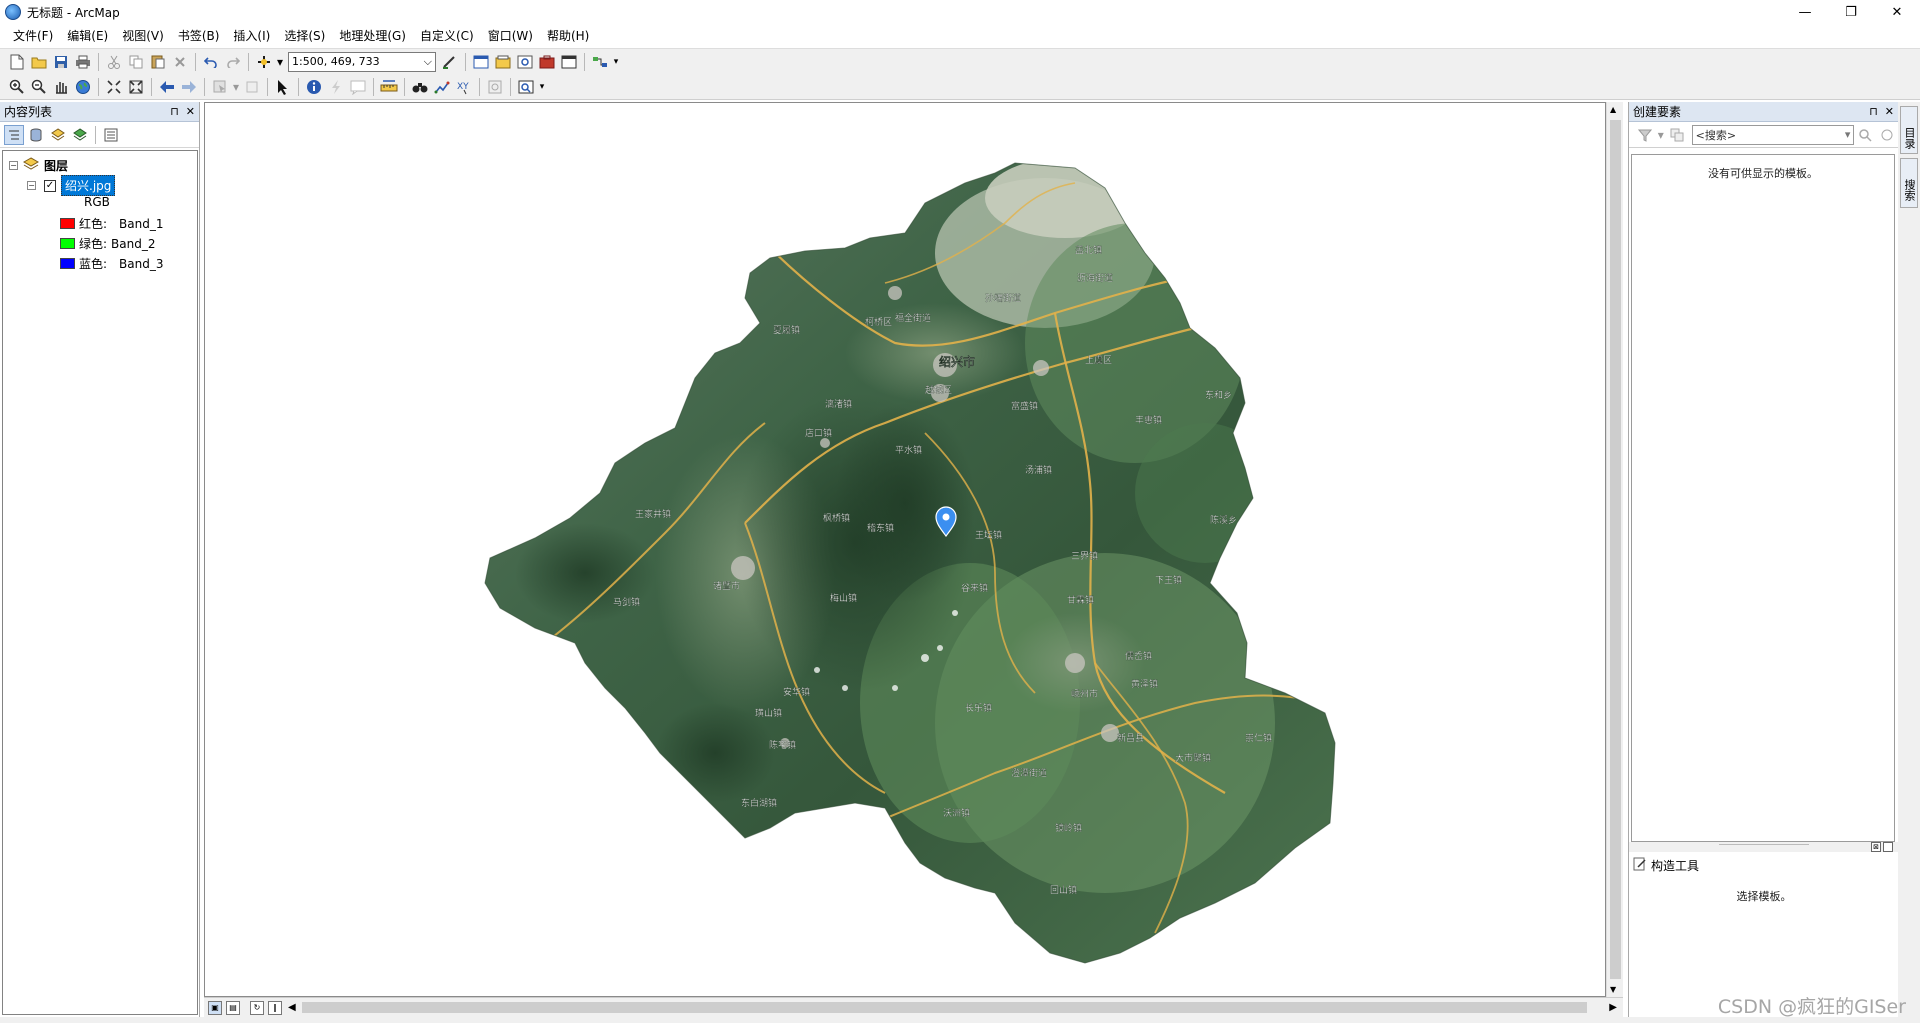  What do you see at coordinates (481, 62) in the screenshot?
I see `toc-window-icon` at bounding box center [481, 62].